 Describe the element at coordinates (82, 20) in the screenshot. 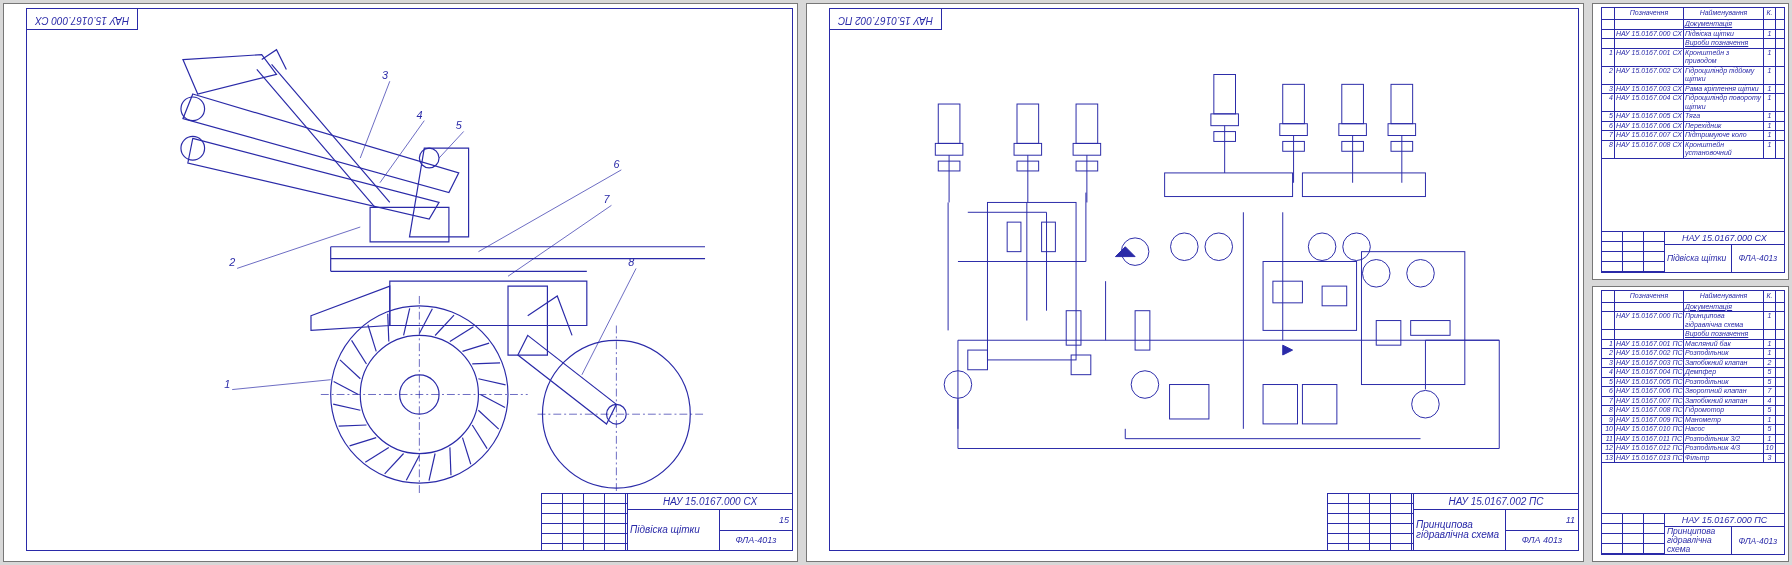

I see `stamp-designation: НАУ 15.0167.000 СХ` at that location.